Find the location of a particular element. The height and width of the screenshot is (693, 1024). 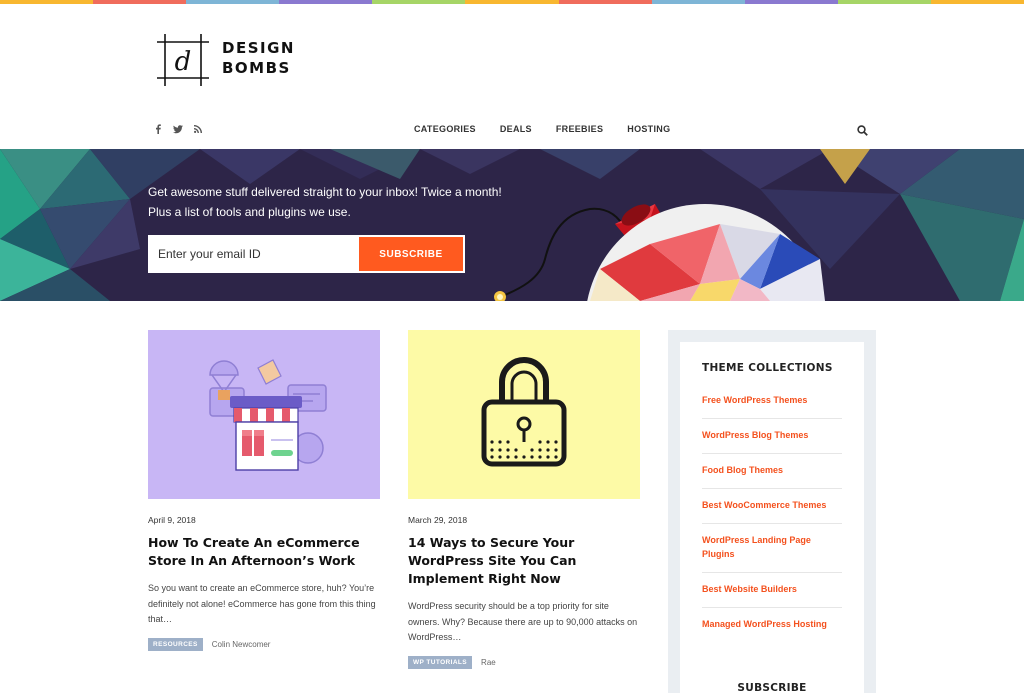

logo-wordmark: DESIGN BOMBS is located at coordinates (258, 58).